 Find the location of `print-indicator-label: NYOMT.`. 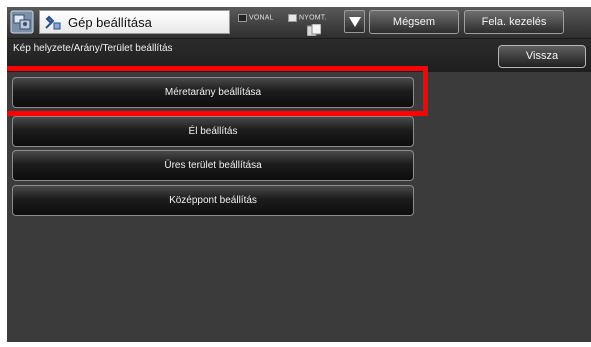

print-indicator-label: NYOMT. is located at coordinates (313, 18).